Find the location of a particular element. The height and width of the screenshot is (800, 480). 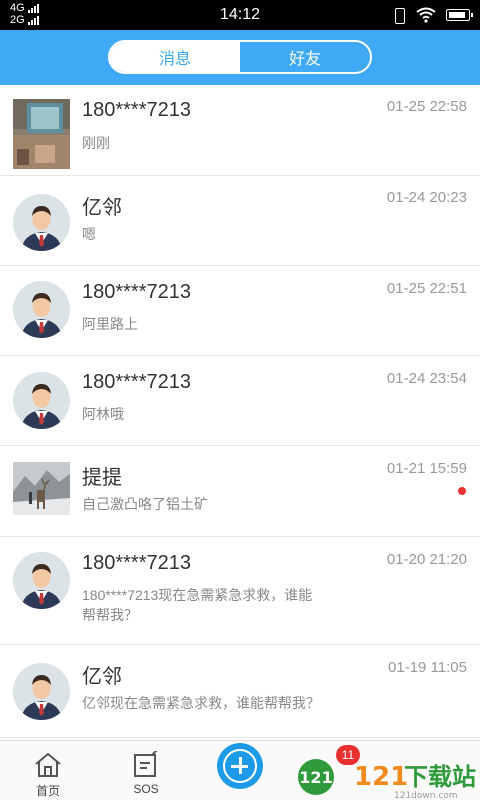

tab-sos-label: SOS is located at coordinates (146, 789).